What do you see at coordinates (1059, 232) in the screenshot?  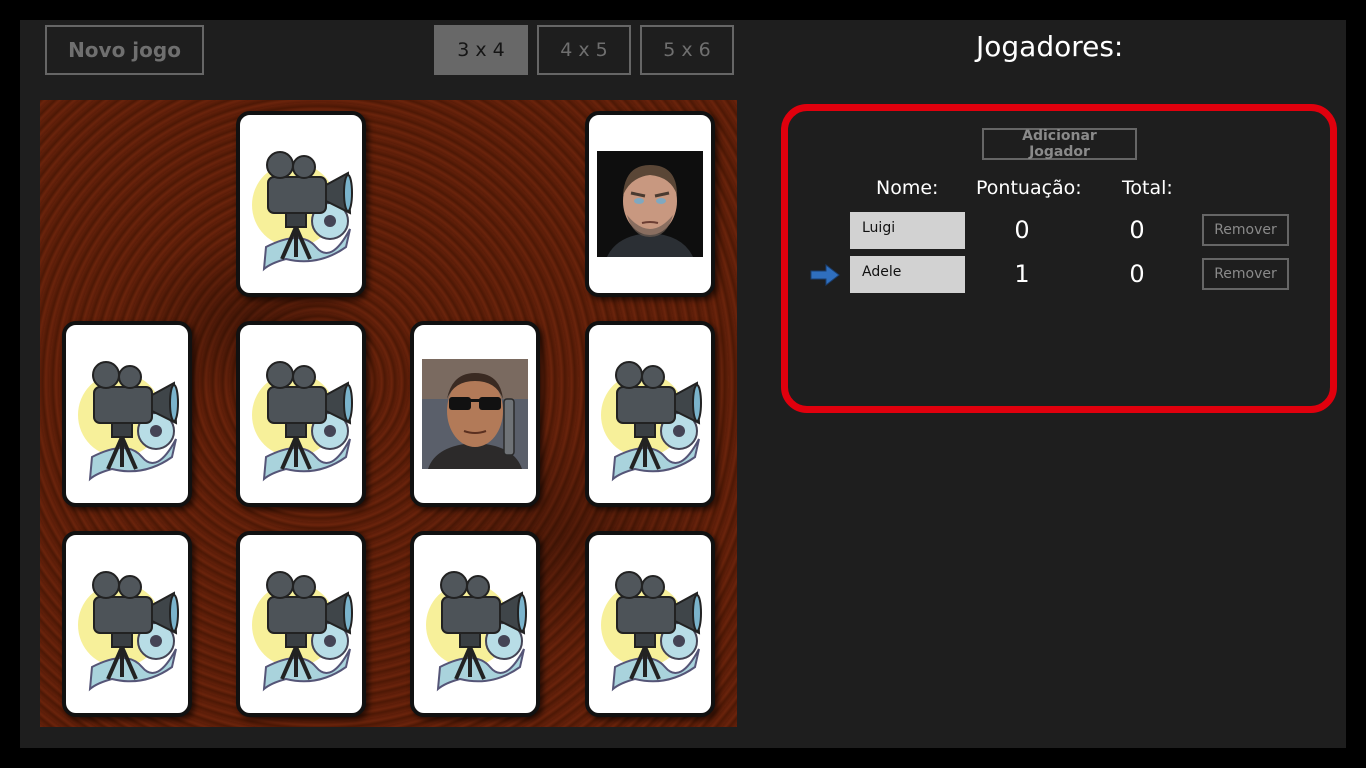 I see `player-row: Luigi 0 0 Remover` at bounding box center [1059, 232].